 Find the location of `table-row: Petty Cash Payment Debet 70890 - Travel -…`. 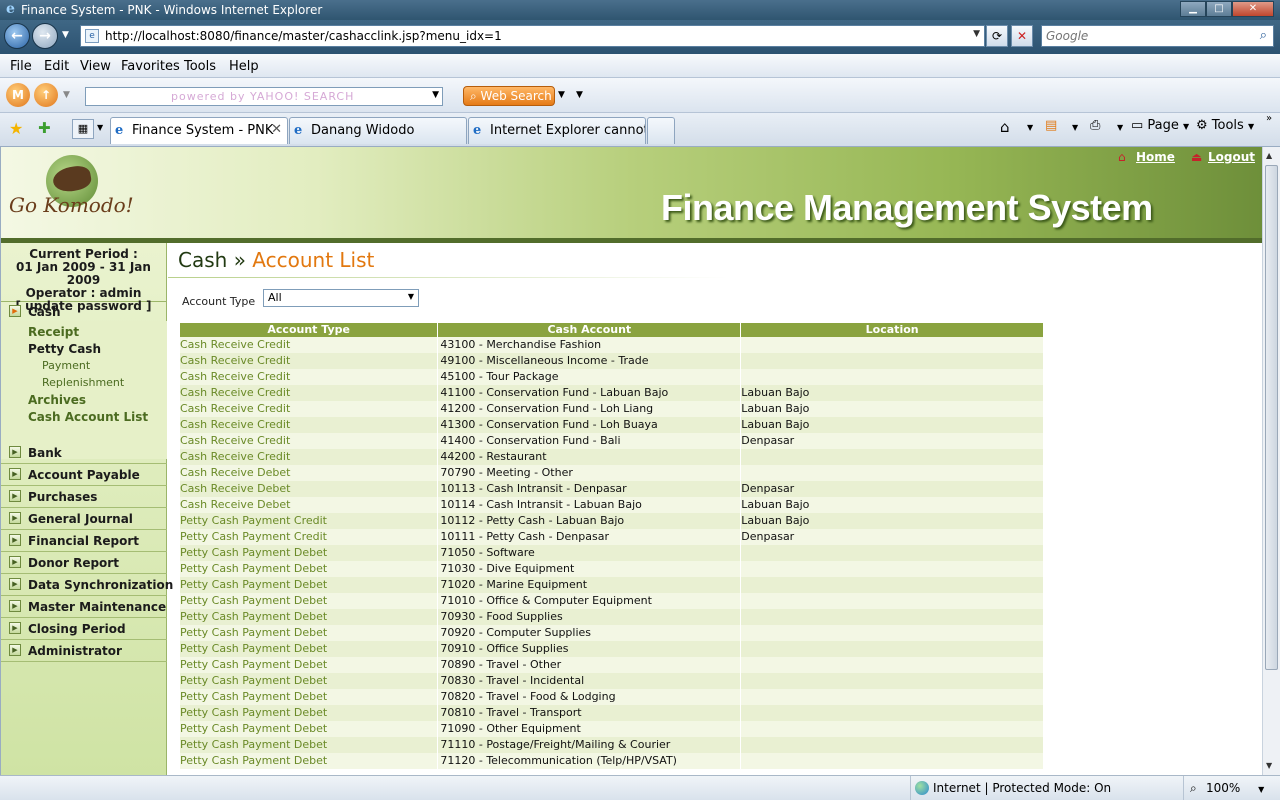

table-row: Petty Cash Payment Debet 70890 - Travel -… is located at coordinates (612, 665).